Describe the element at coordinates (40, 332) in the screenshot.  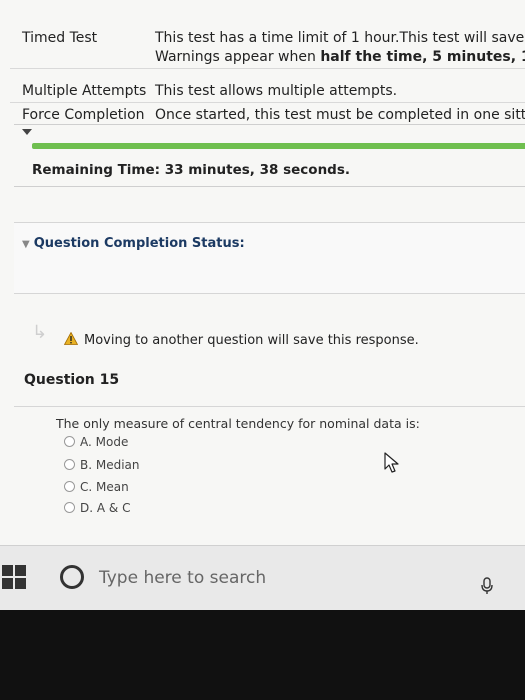
I see `faded-return-icon: ↳` at that location.